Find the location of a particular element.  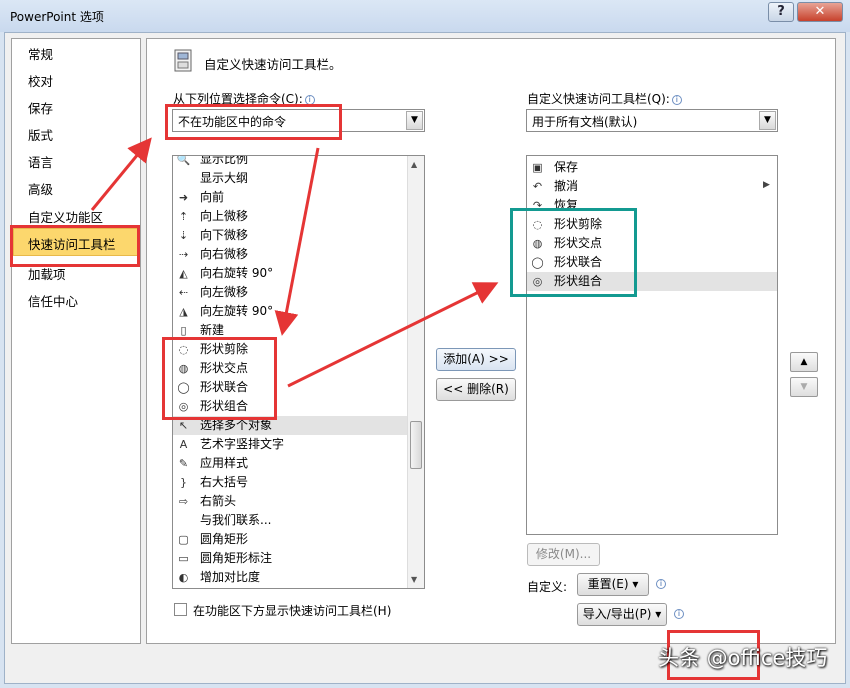

list-item: 显示大纲 is located at coordinates (298, 178).